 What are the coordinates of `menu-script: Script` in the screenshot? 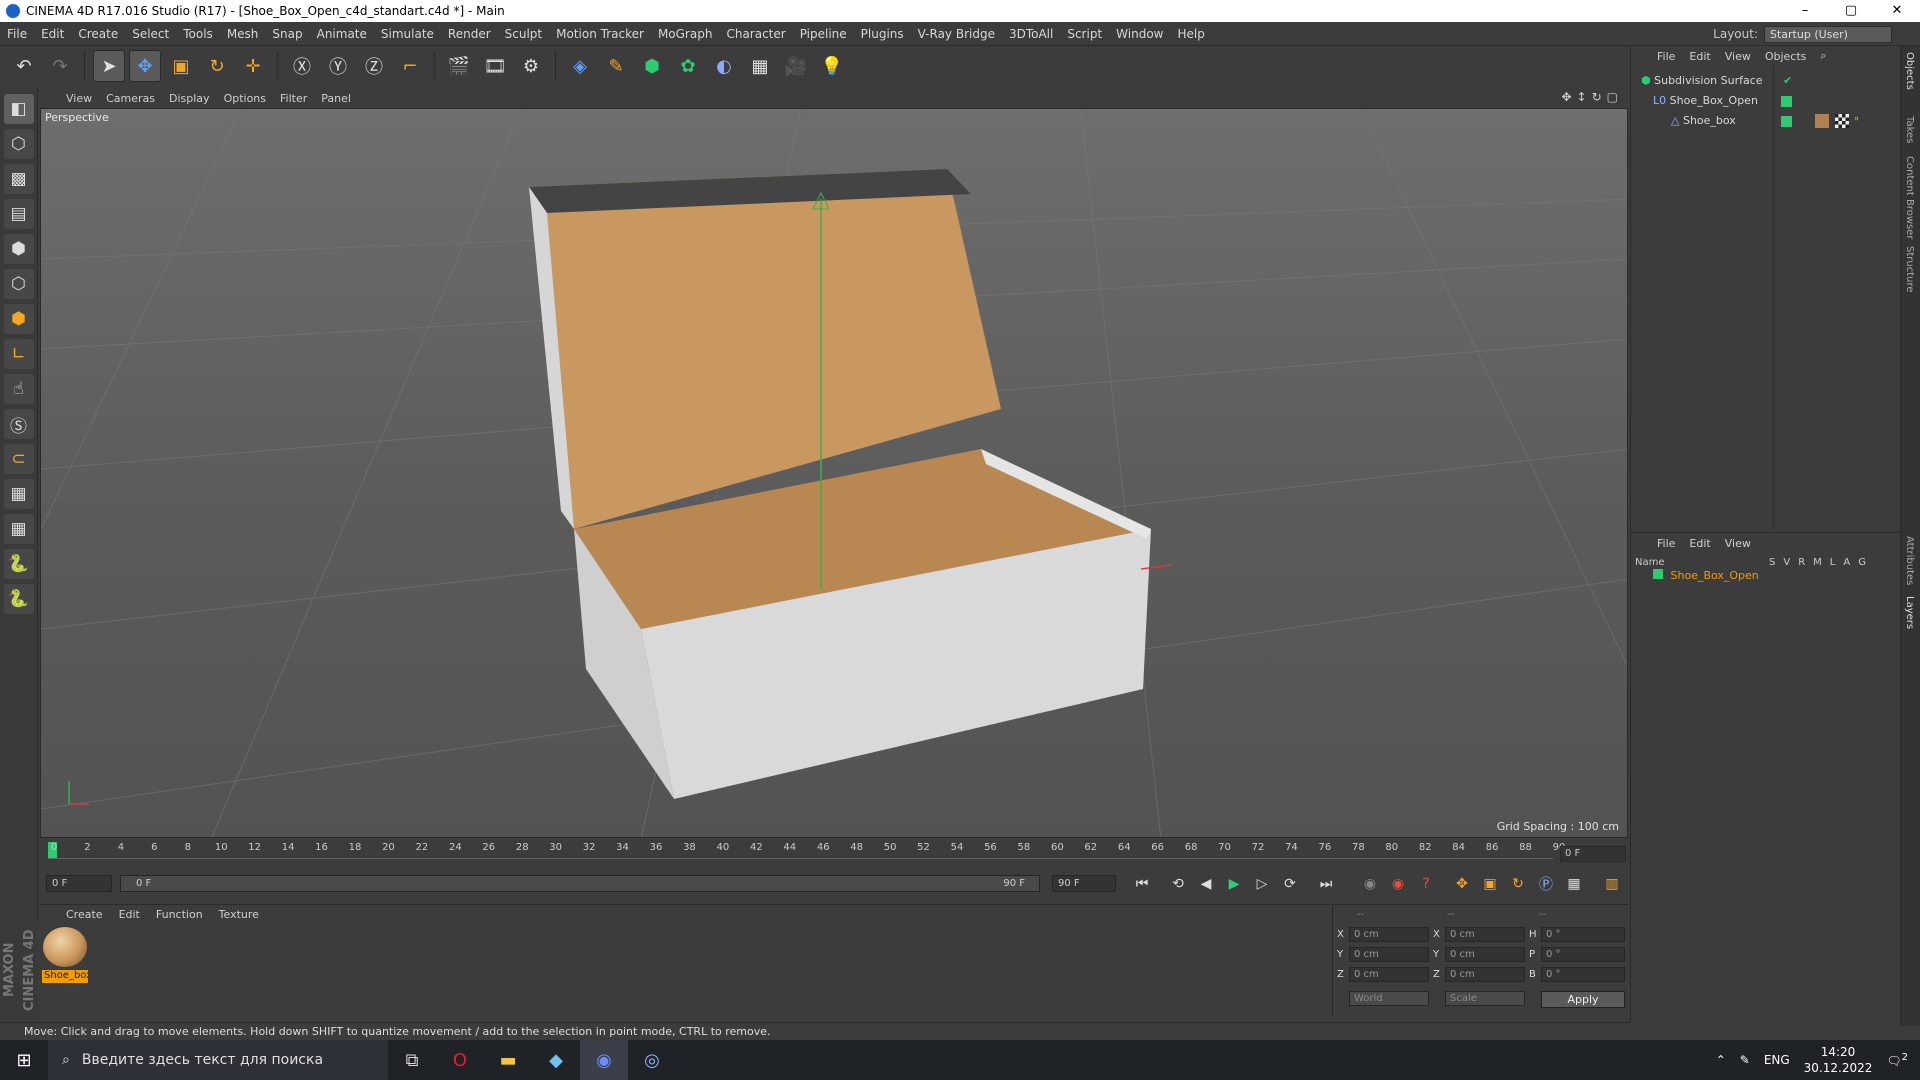 It's located at (1084, 34).